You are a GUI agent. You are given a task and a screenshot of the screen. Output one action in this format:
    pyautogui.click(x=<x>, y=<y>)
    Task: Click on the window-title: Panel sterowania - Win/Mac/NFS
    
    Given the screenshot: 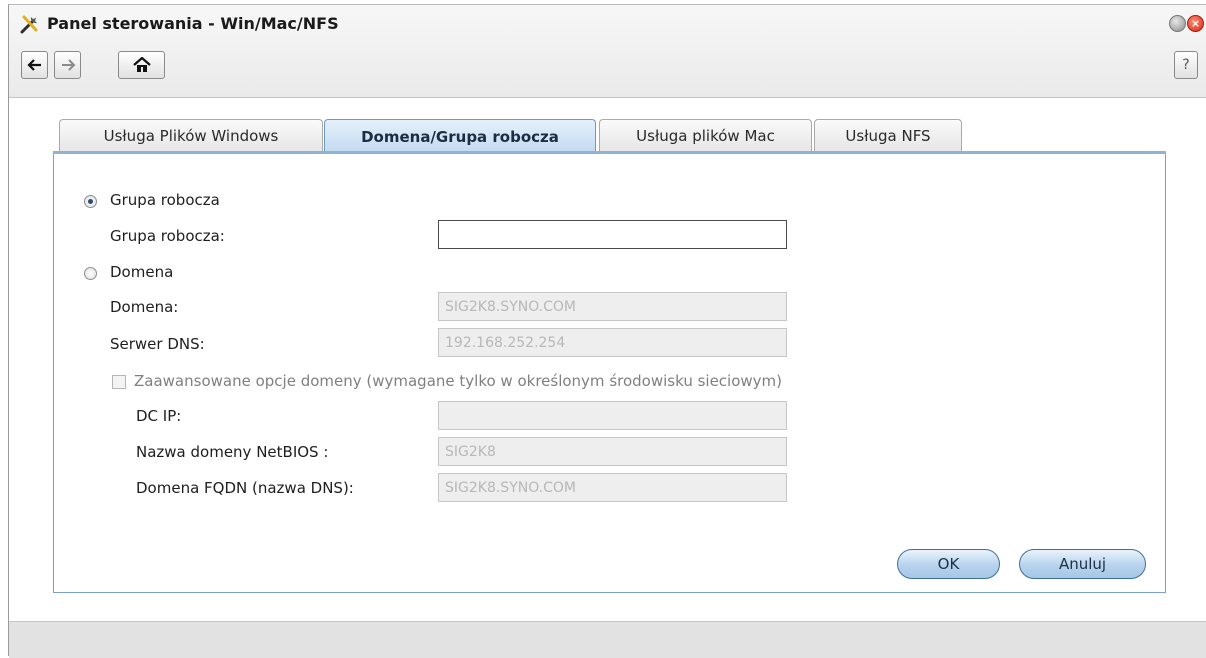 What is the action you would take?
    pyautogui.click(x=193, y=23)
    